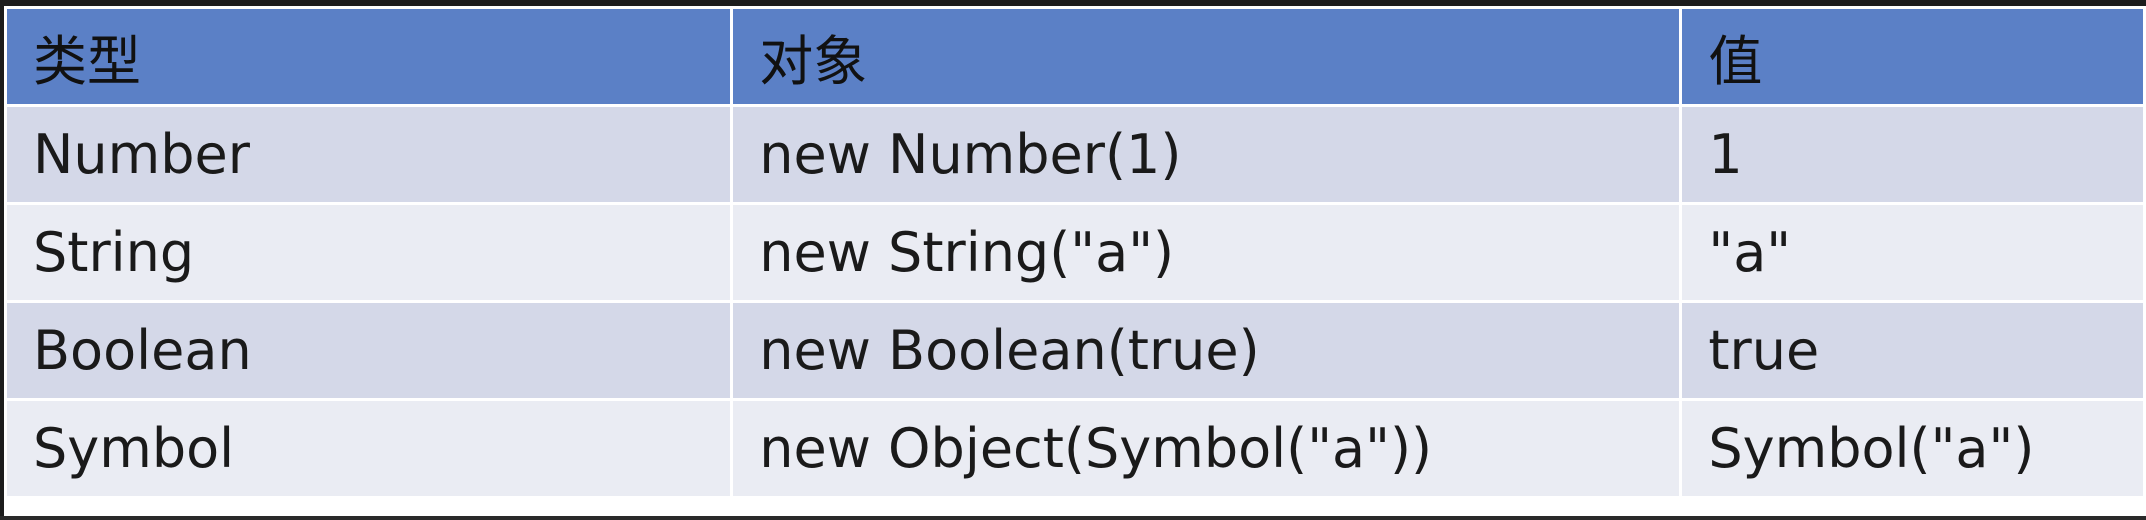  I want to click on cell-object: new Boolean(true), so click(1206, 350).